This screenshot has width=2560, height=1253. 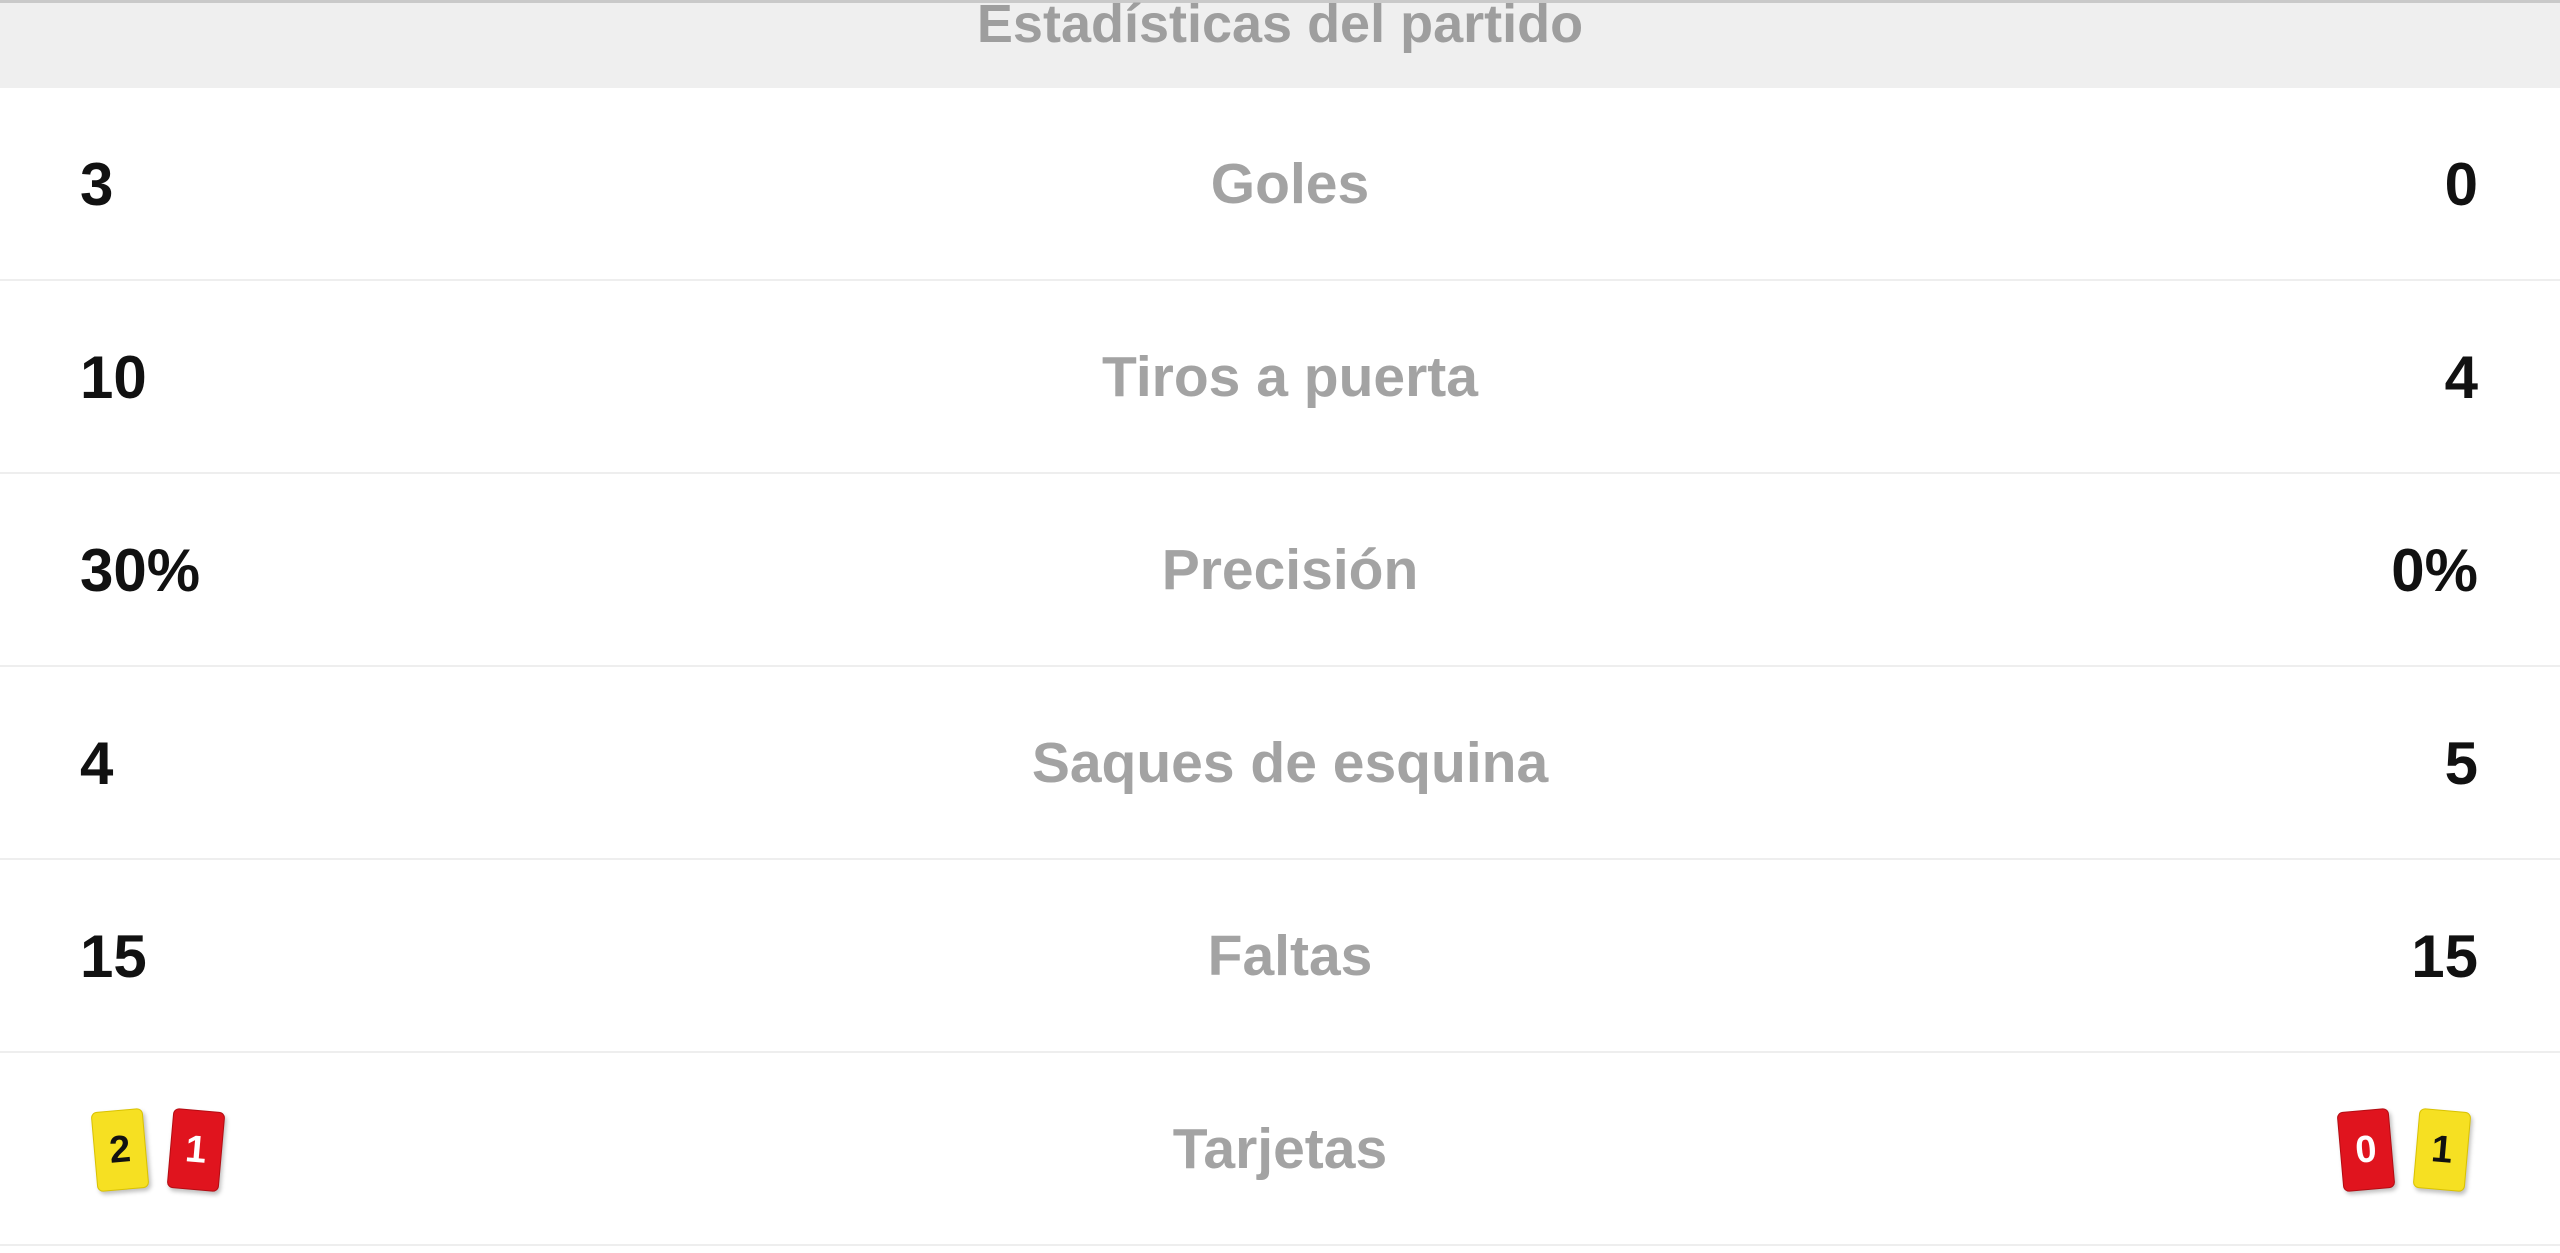 What do you see at coordinates (2434, 570) in the screenshot?
I see `away-value: 0%` at bounding box center [2434, 570].